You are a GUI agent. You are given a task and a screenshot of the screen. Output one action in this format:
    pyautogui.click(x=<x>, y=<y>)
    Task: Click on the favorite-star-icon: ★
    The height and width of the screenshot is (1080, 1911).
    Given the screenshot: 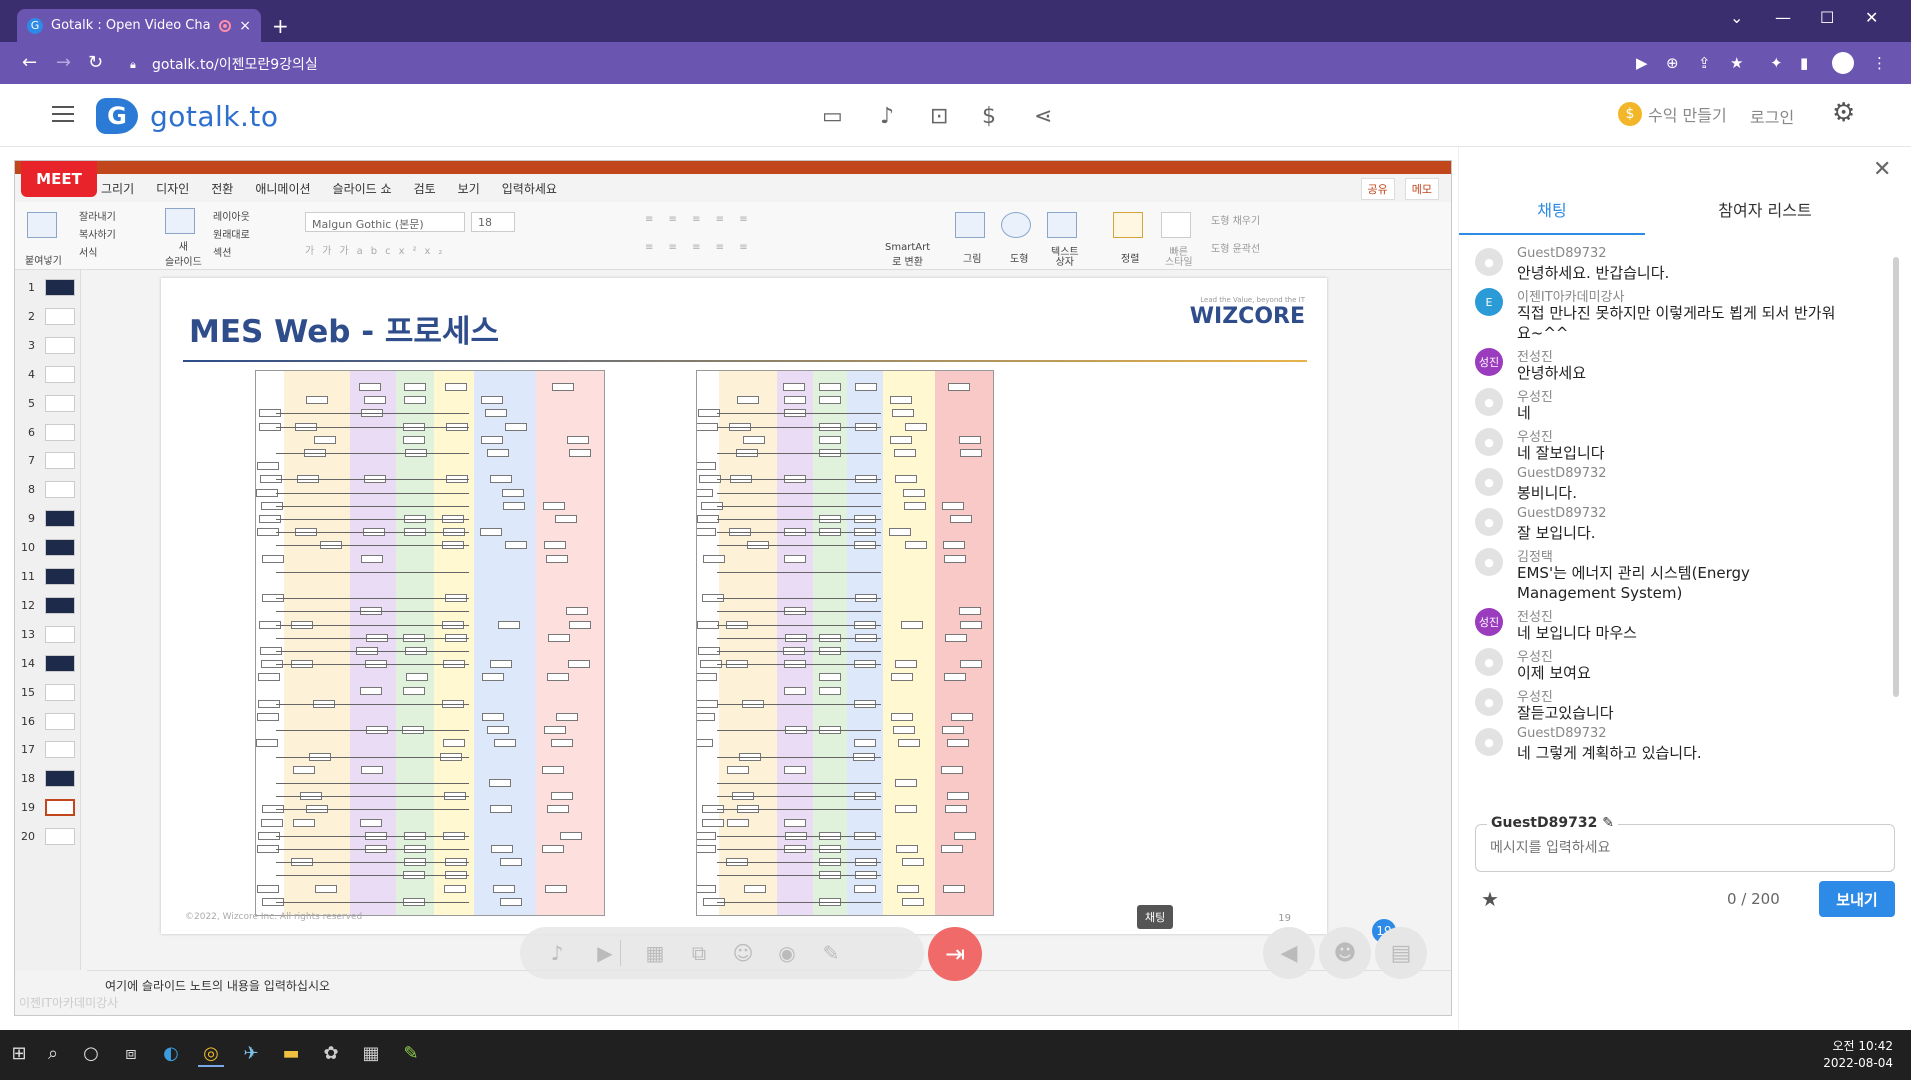 What is the action you would take?
    pyautogui.click(x=1490, y=899)
    